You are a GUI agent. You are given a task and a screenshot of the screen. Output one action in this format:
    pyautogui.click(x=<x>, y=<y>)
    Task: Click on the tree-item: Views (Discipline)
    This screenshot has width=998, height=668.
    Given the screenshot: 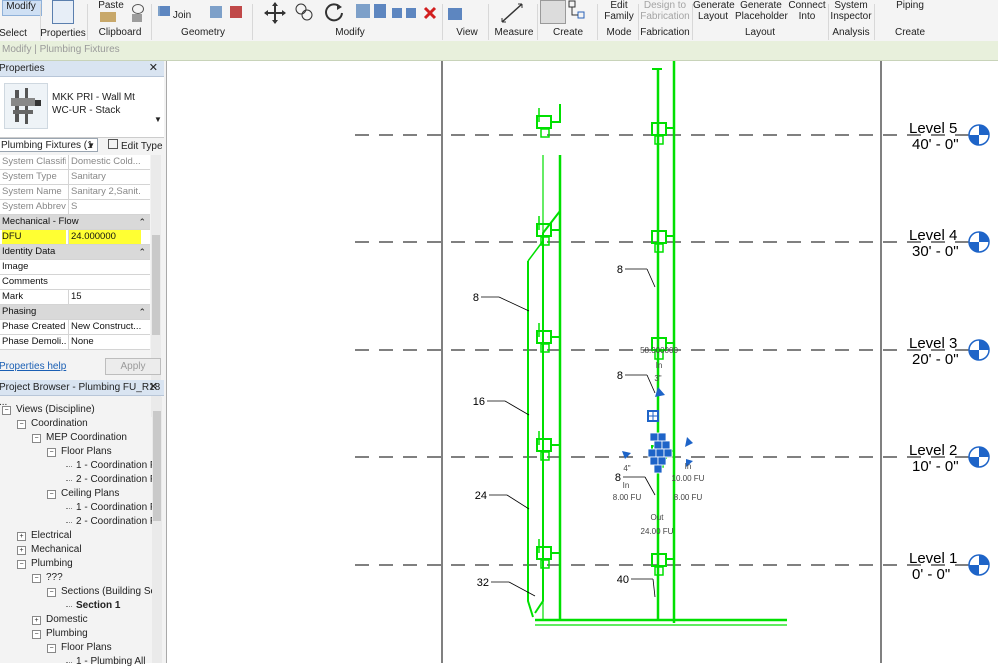 What is the action you would take?
    pyautogui.click(x=55, y=409)
    